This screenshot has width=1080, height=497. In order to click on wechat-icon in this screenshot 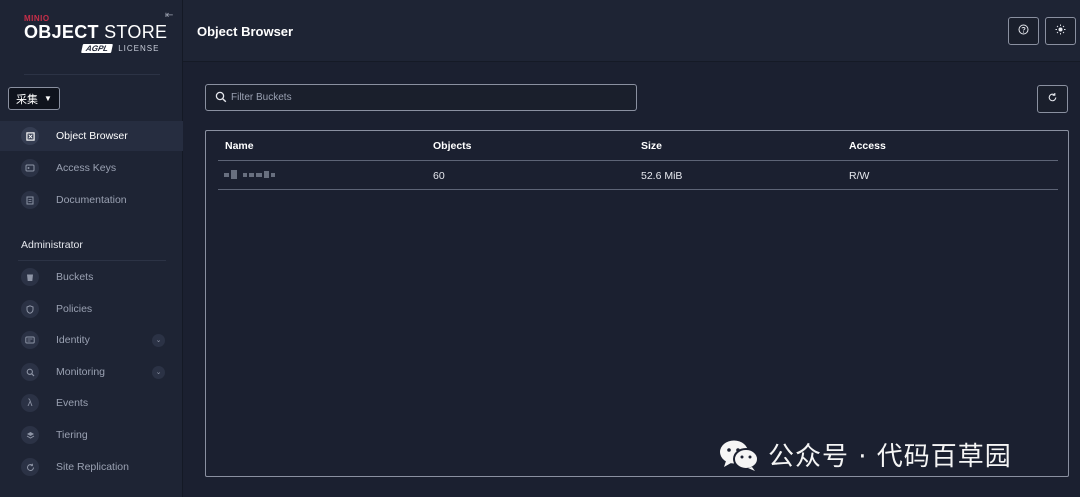, I will do `click(739, 455)`.